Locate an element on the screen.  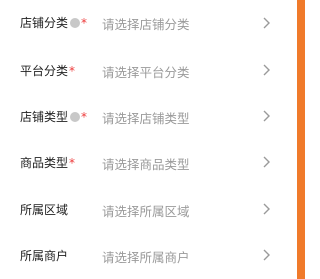
shop-category-label-group: 店铺分类 * is located at coordinates (53, 22).